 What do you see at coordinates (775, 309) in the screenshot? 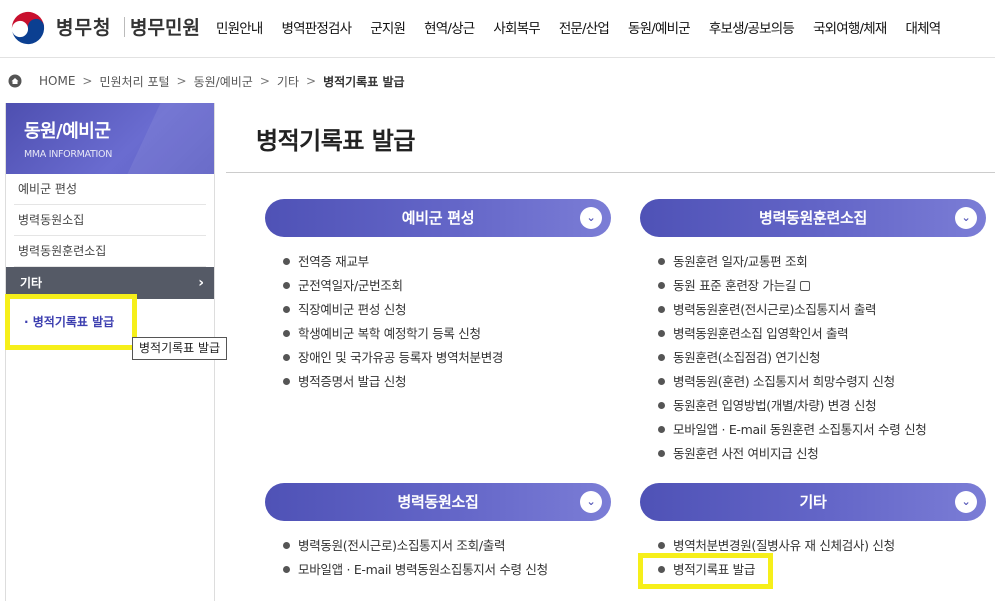
I see `list-item-label: 병력동원훈련(전시근로)소집통지서 출력` at bounding box center [775, 309].